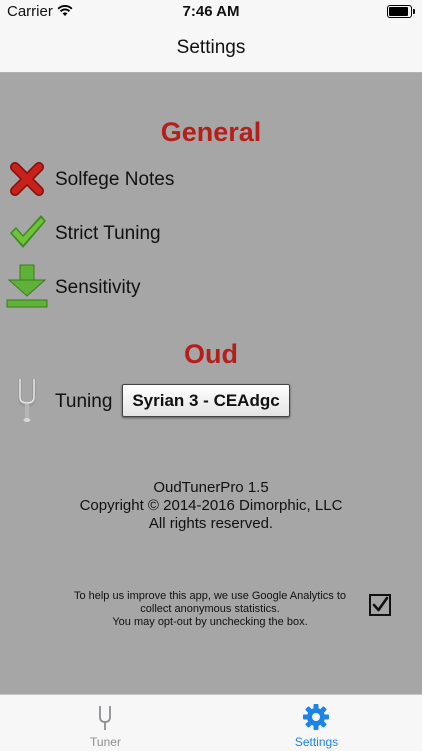 Image resolution: width=422 pixels, height=751 pixels. I want to click on navigation-bar: Settings, so click(211, 48).